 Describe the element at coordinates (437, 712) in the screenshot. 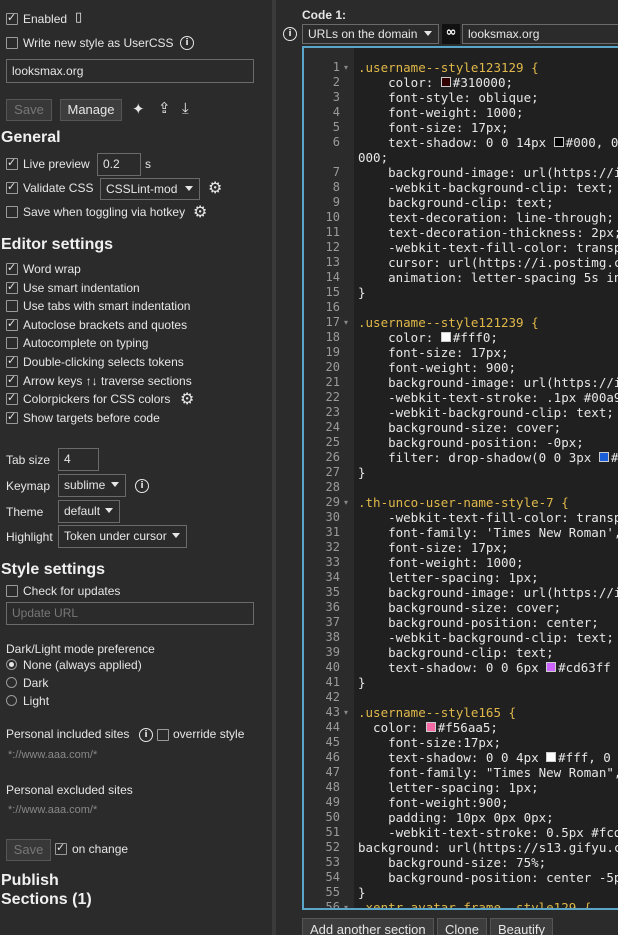

I see `code-line: .username--style165 {` at that location.